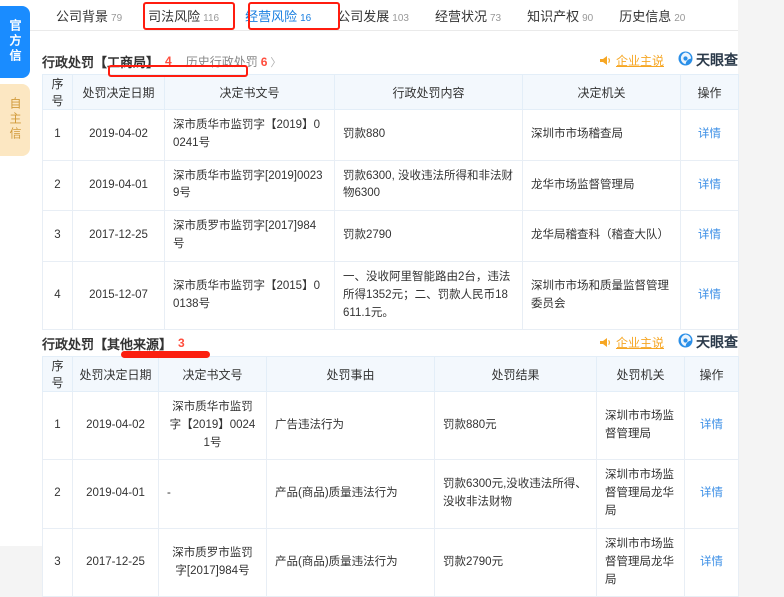  I want to click on column-header-document-no: 决定书文号, so click(249, 92).